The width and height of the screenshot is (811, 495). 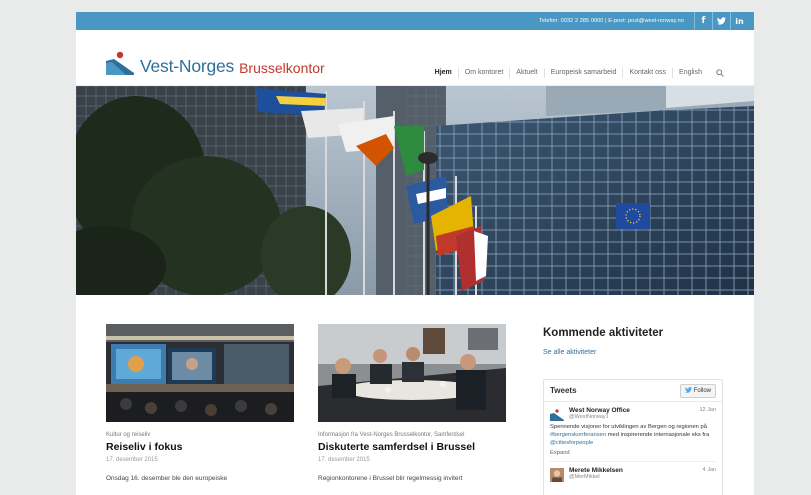 What do you see at coordinates (483, 73) in the screenshot?
I see `nav-item-om-kontoret: Om kontoret` at bounding box center [483, 73].